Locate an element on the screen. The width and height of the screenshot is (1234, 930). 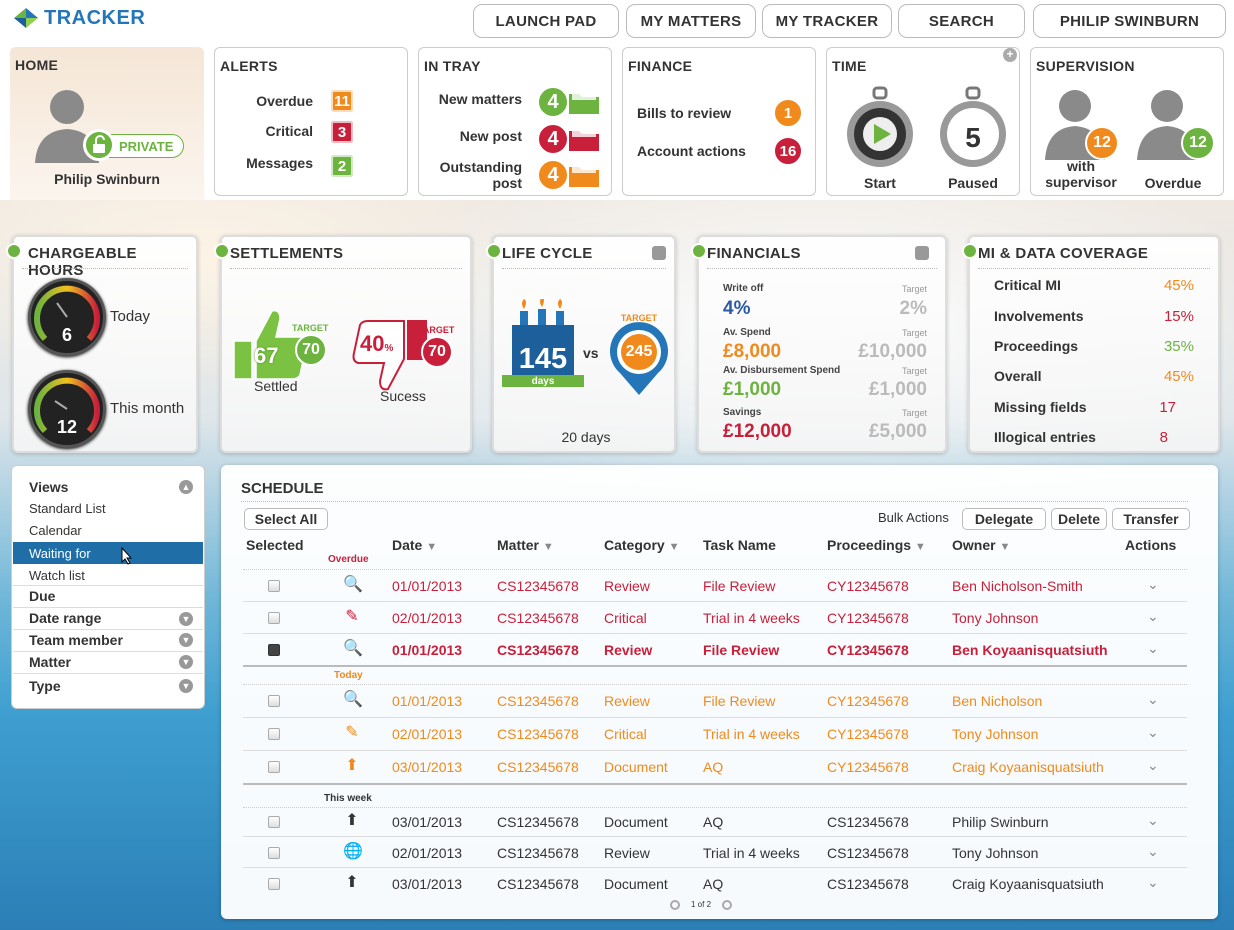
view-watch-list: Watch list is located at coordinates (57, 575).